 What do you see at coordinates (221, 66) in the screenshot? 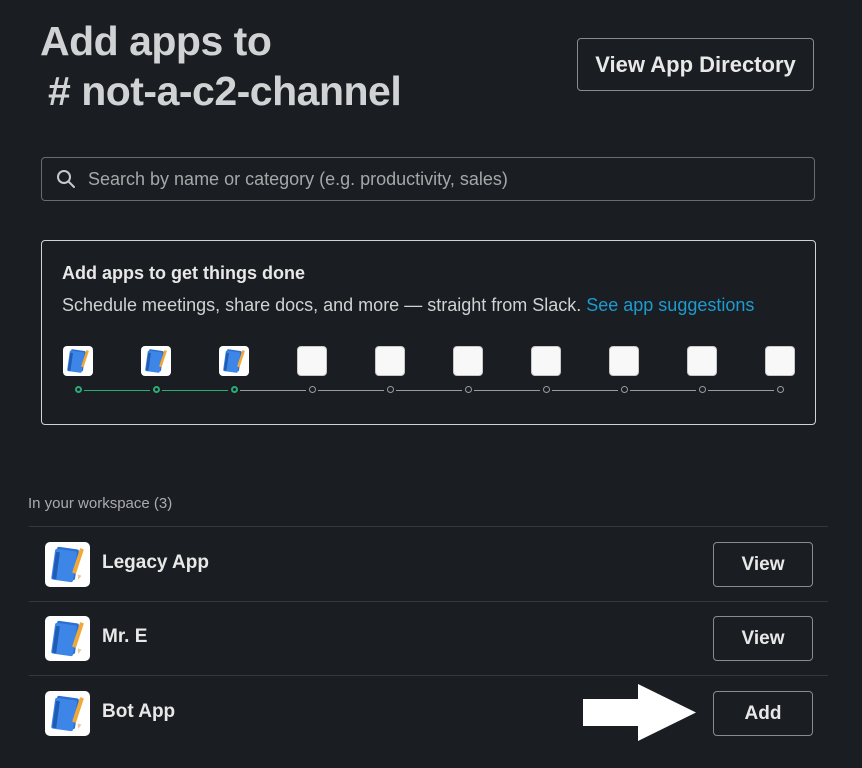
I see `page-title: Add apps to # not-a-c2-channel` at bounding box center [221, 66].